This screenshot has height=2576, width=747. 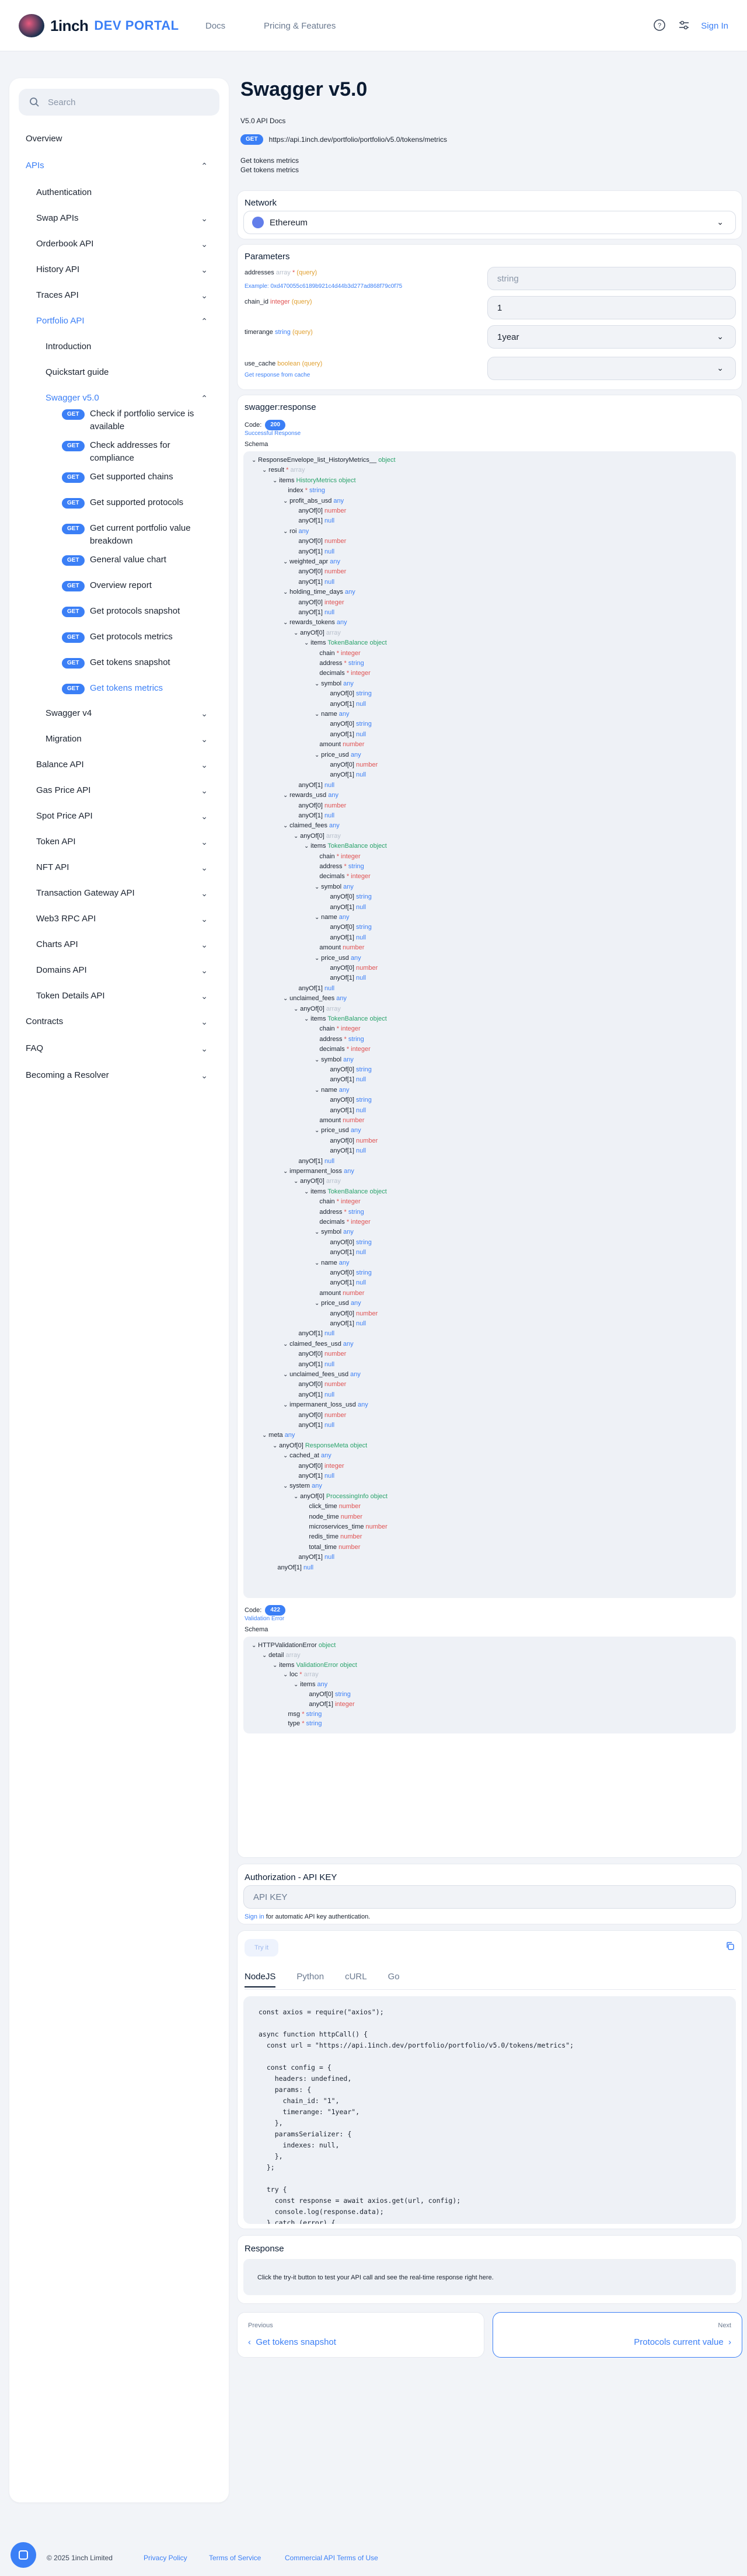 What do you see at coordinates (255, 1916) in the screenshot?
I see `auth-signin-link: Sign in` at bounding box center [255, 1916].